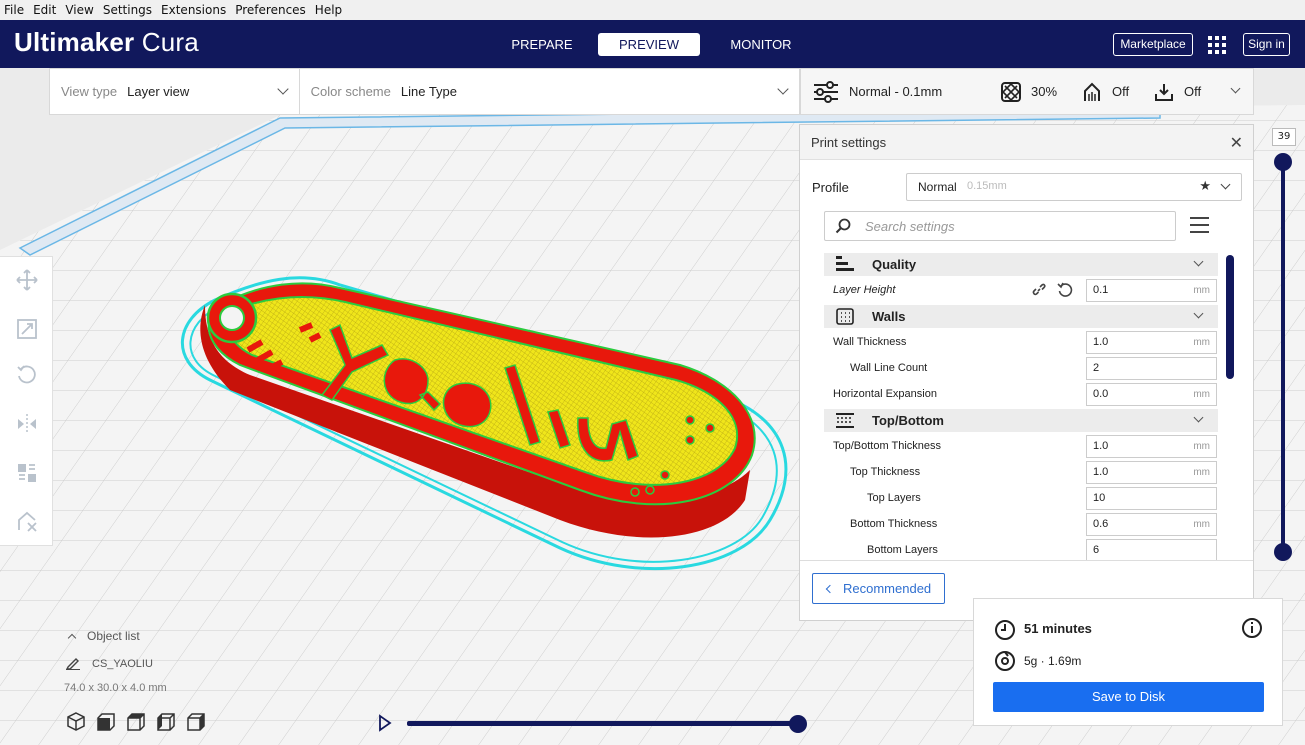 The width and height of the screenshot is (1305, 745). What do you see at coordinates (27, 375) in the screenshot?
I see `rotate-icon` at bounding box center [27, 375].